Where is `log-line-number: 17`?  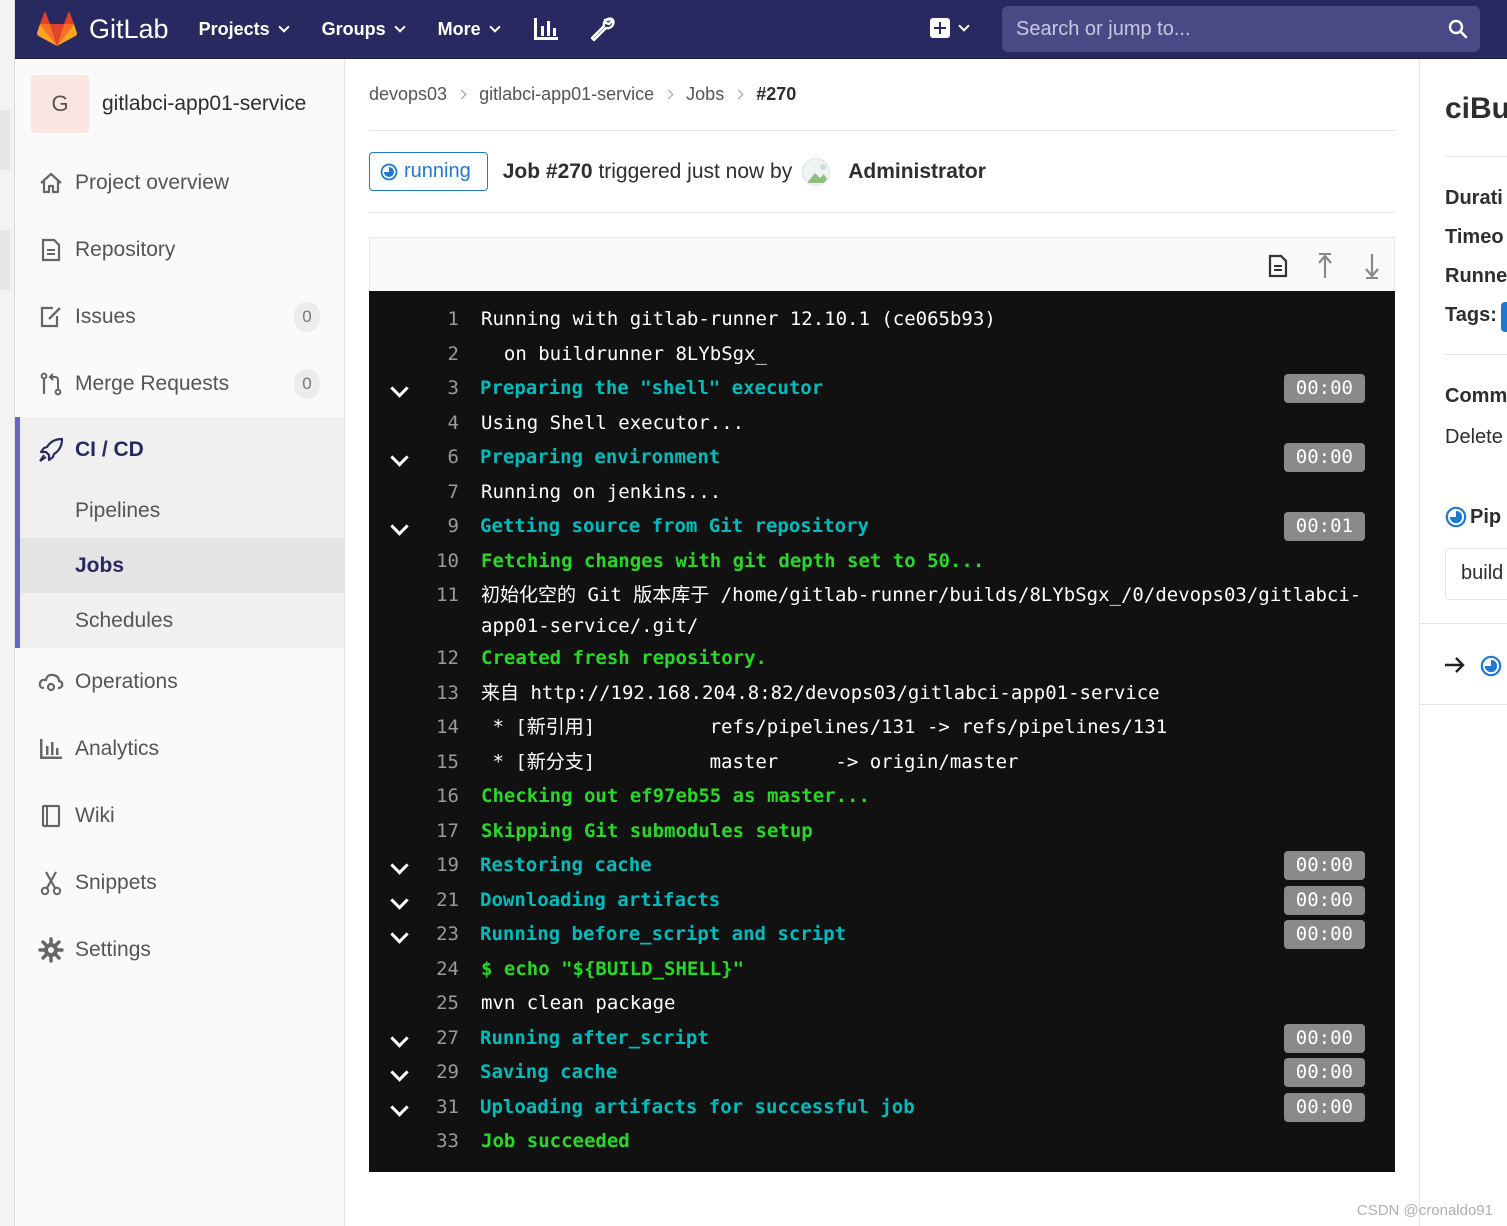 log-line-number: 17 is located at coordinates (414, 831).